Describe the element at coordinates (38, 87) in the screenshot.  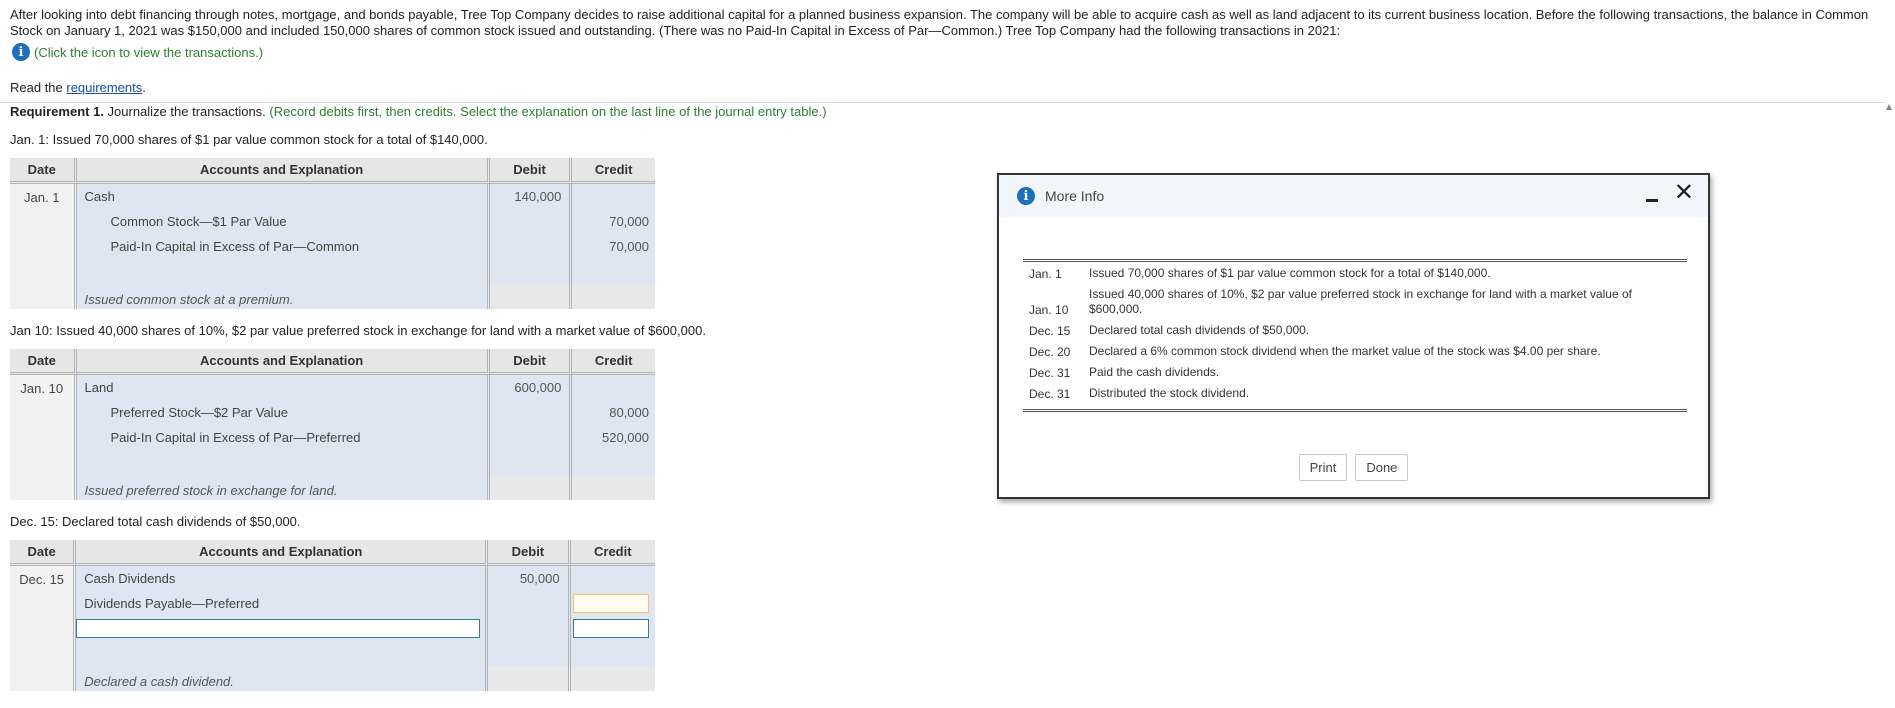
I see `read-prefix: Read the` at that location.